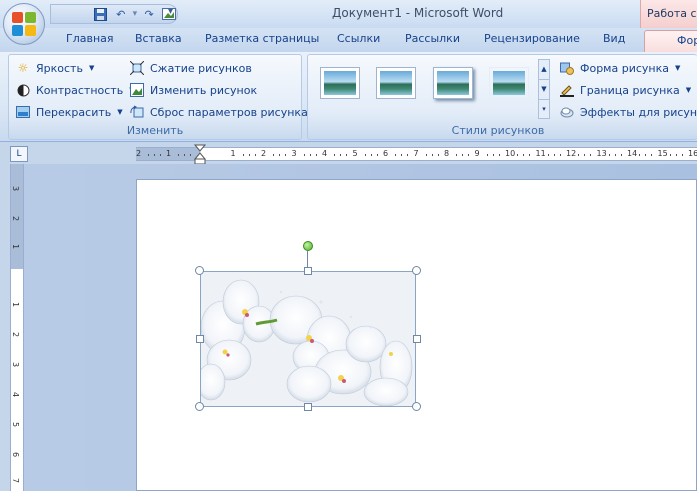  I want to click on ruler-number: 2, so click(16, 334).